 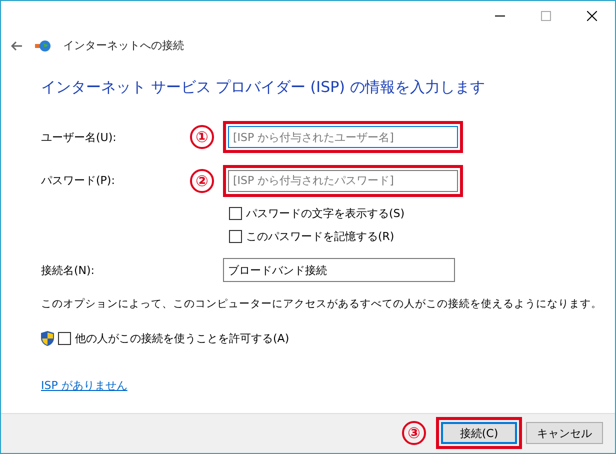 What do you see at coordinates (564, 433) in the screenshot?
I see `cancel-button: キャンセル` at bounding box center [564, 433].